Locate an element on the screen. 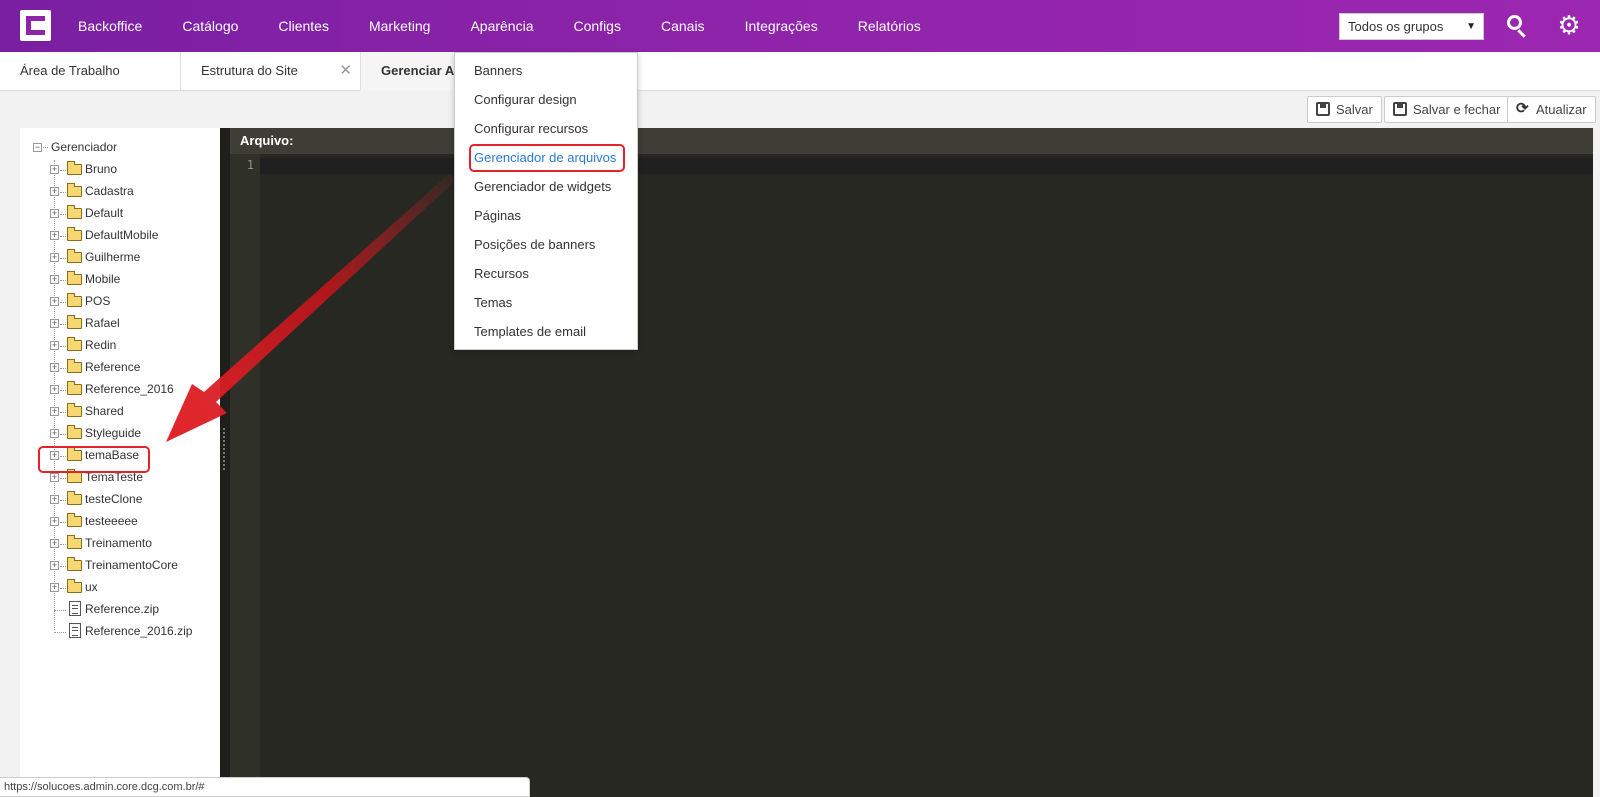 The width and height of the screenshot is (1600, 797). menu-item-posicoes-de-banners: Posições de banners is located at coordinates (547, 244).